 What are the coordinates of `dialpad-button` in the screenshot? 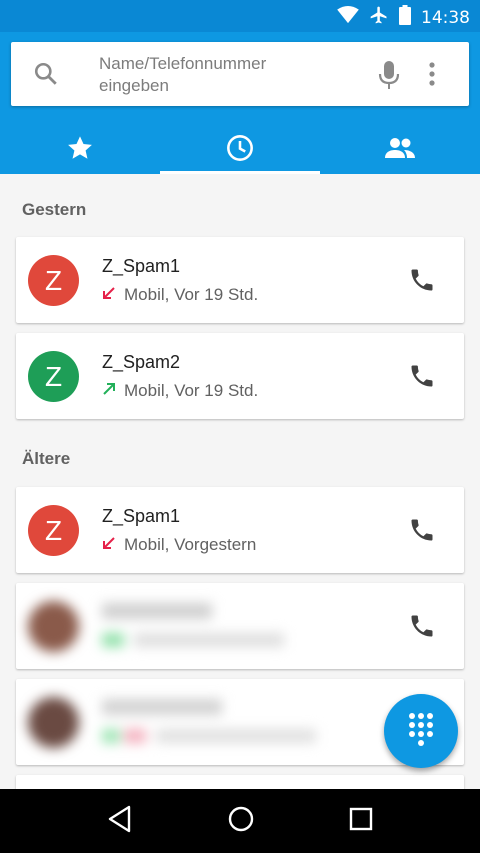 It's located at (421, 731).